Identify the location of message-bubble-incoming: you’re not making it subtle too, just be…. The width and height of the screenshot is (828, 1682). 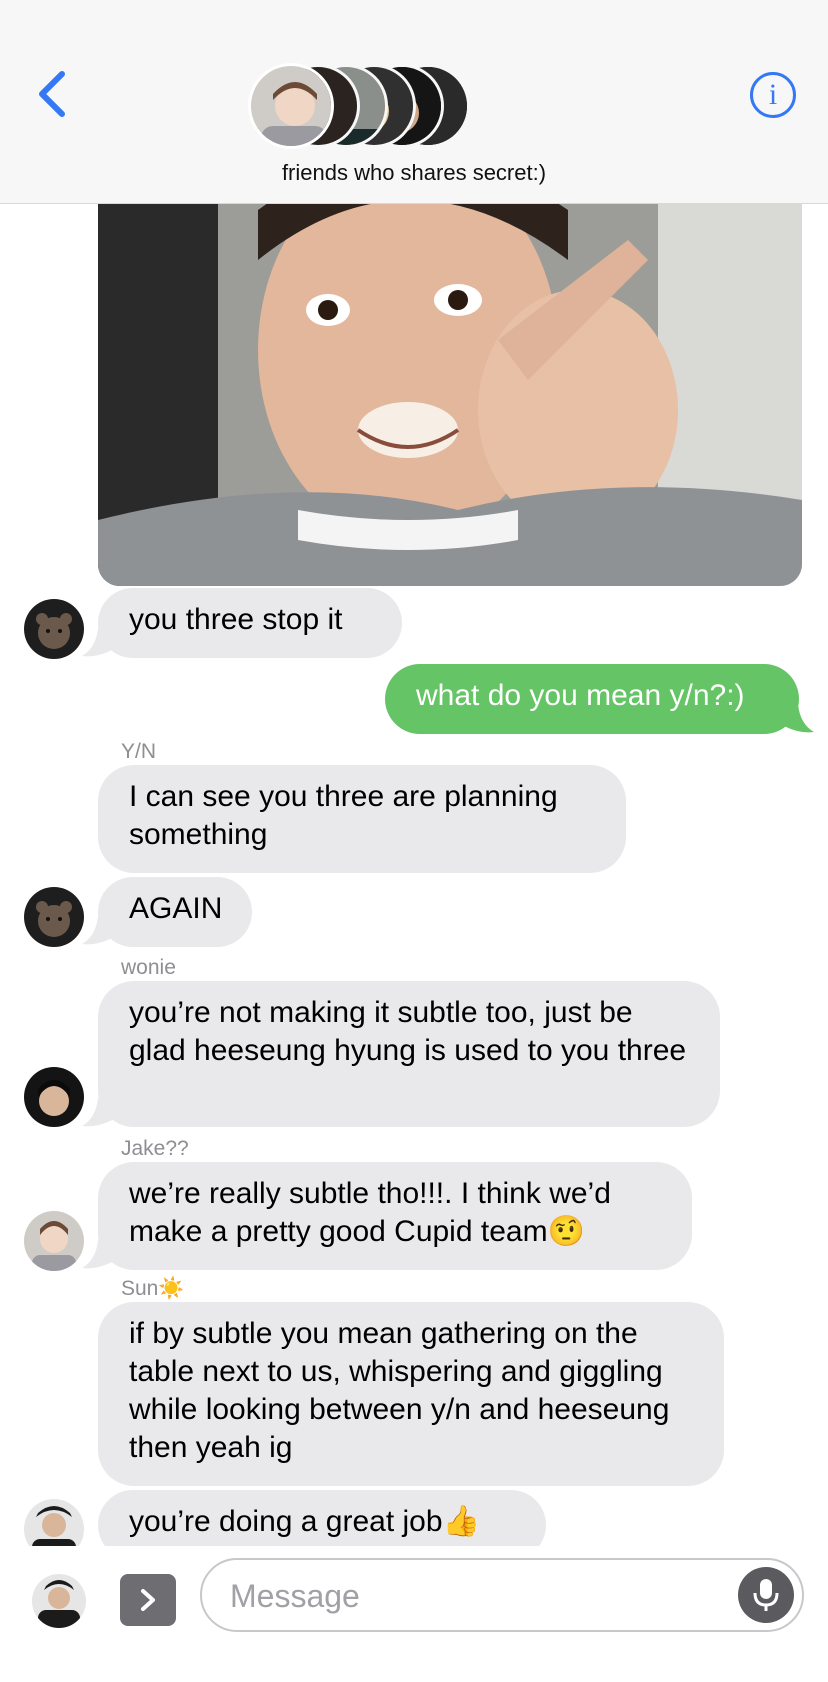
(409, 1054).